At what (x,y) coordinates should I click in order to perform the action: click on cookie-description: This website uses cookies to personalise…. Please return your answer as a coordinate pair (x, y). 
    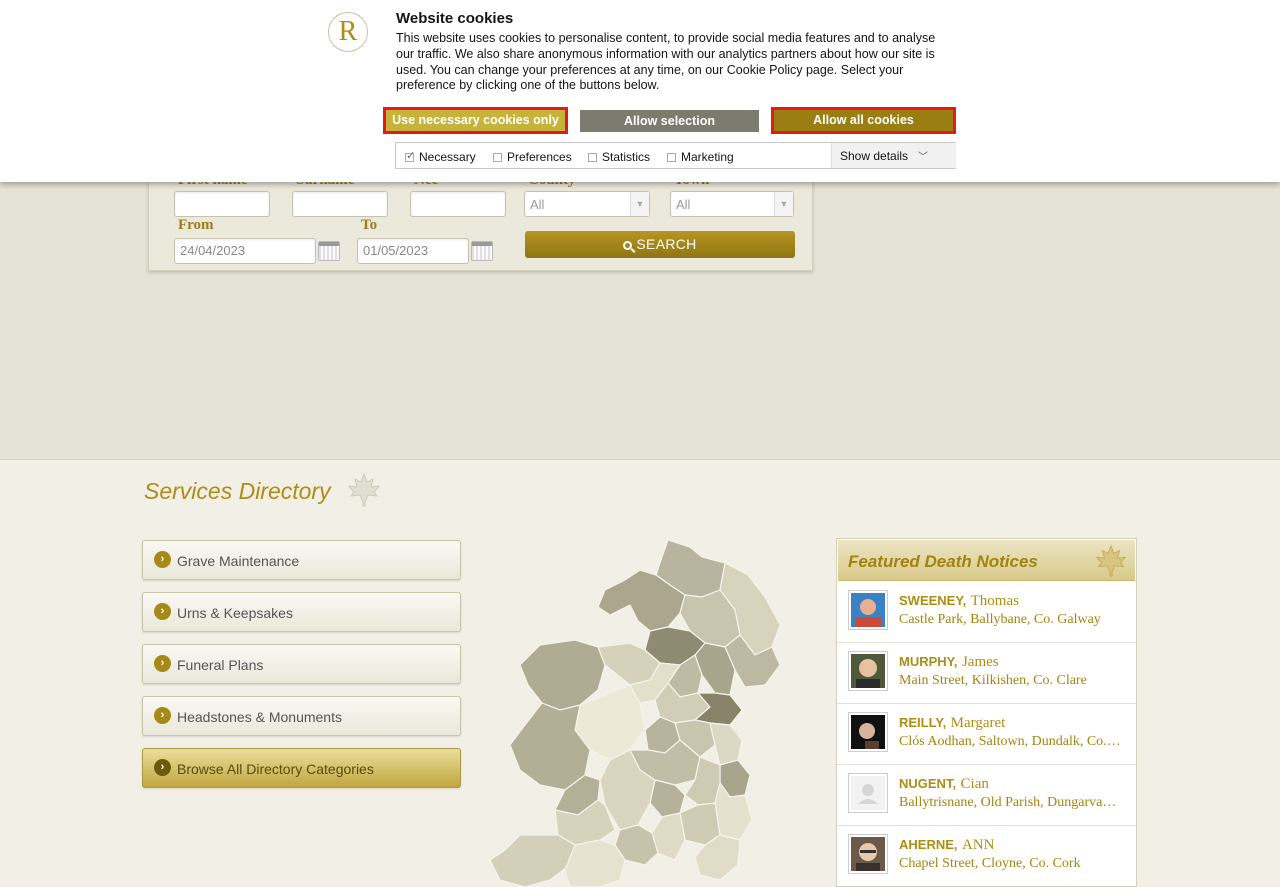
    Looking at the image, I should click on (666, 62).